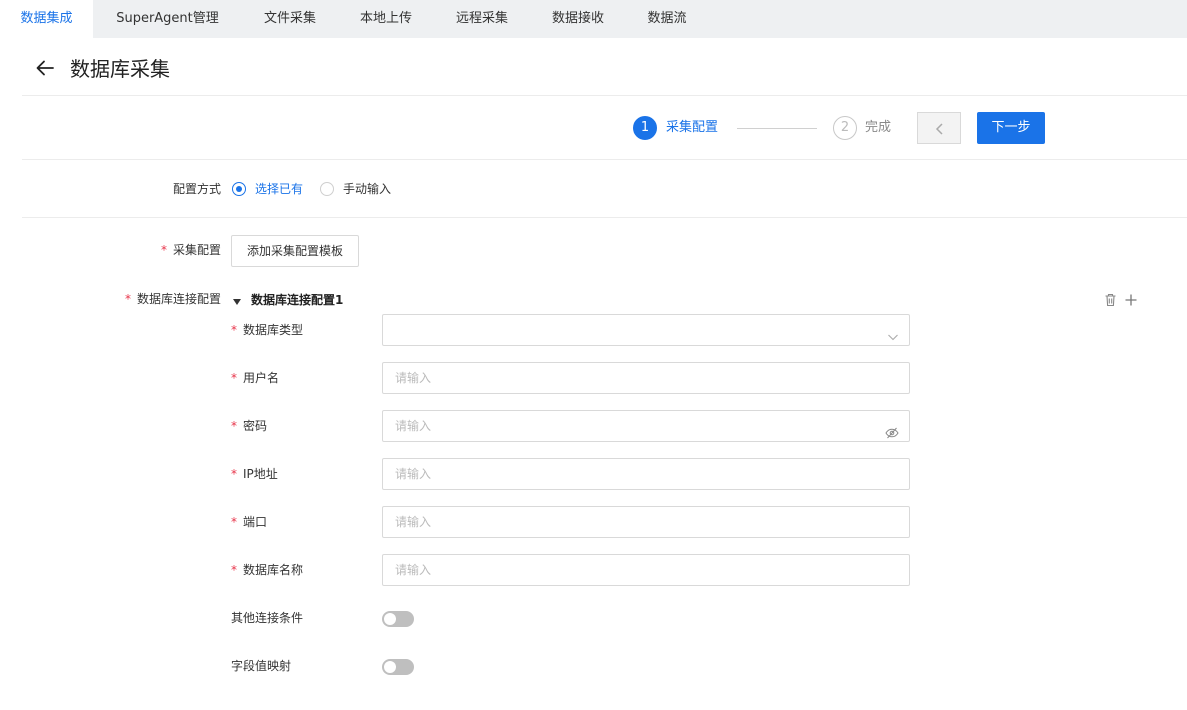 The height and width of the screenshot is (710, 1187). I want to click on username-label: * 用户名, so click(255, 378).